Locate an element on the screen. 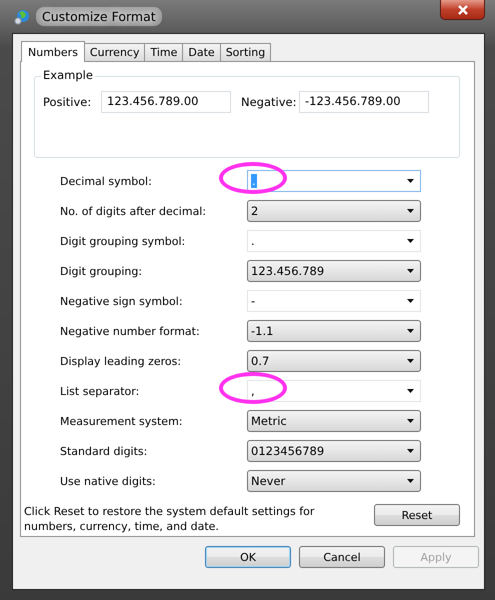  dialog-button: Cancel is located at coordinates (342, 557).